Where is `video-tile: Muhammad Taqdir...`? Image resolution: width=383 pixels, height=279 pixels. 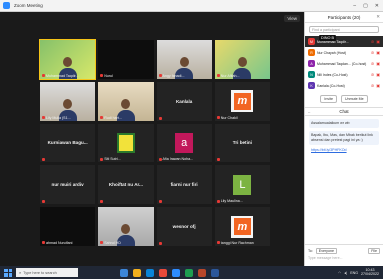
video-tile: Muhammad Taqdir... is located at coordinates (67, 59).